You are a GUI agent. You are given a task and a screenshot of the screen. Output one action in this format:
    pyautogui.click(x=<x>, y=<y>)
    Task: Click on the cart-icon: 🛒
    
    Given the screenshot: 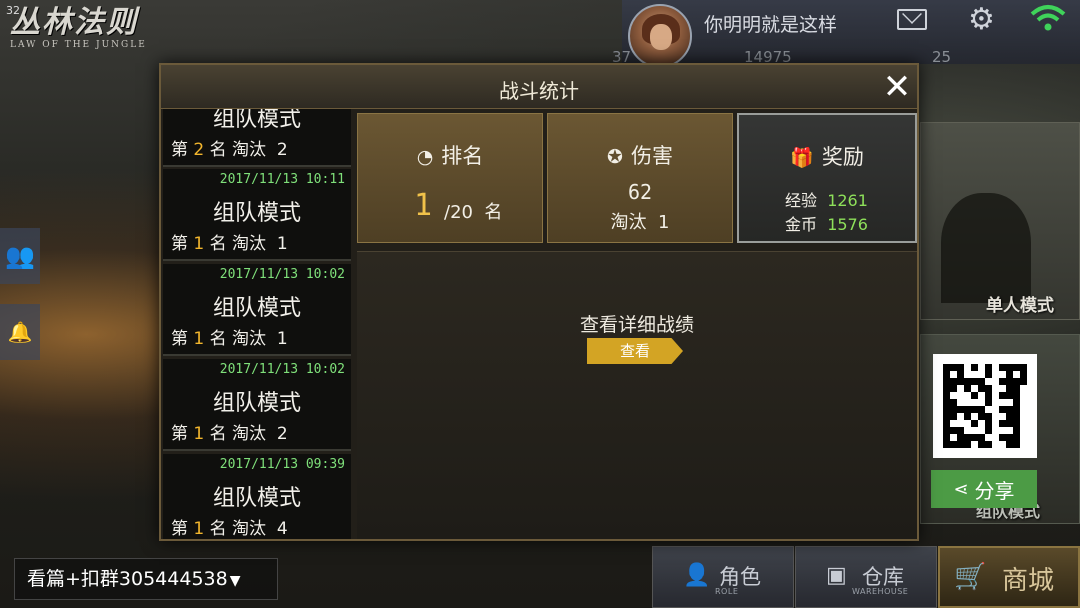 What is the action you would take?
    pyautogui.click(x=970, y=577)
    